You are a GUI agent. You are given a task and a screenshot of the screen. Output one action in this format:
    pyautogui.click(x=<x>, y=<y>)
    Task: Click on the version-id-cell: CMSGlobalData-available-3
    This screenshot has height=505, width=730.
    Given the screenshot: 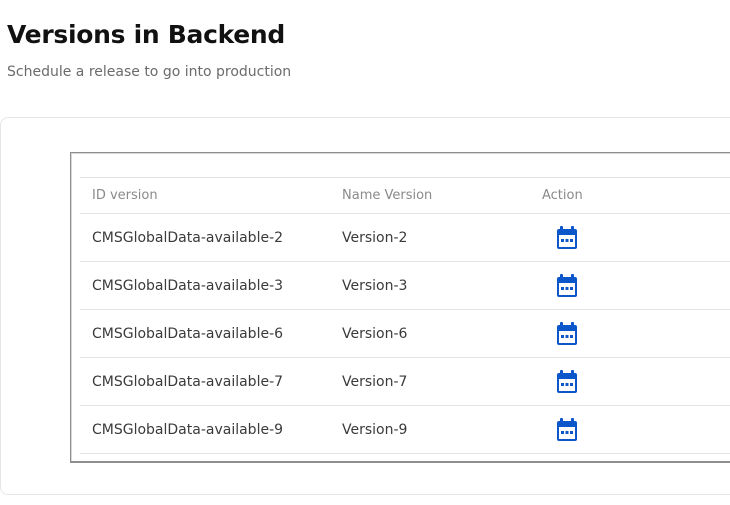 What is the action you would take?
    pyautogui.click(x=211, y=285)
    